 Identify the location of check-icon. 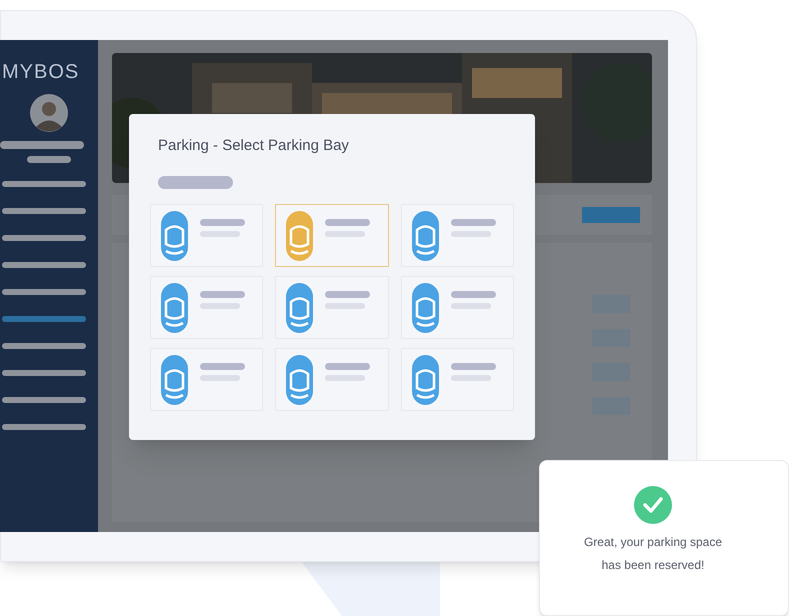
(653, 505).